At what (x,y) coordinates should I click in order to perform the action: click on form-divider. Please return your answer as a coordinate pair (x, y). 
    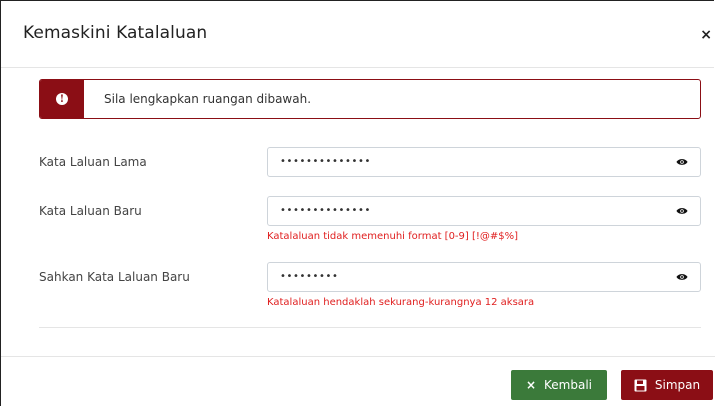
    Looking at the image, I should click on (370, 327).